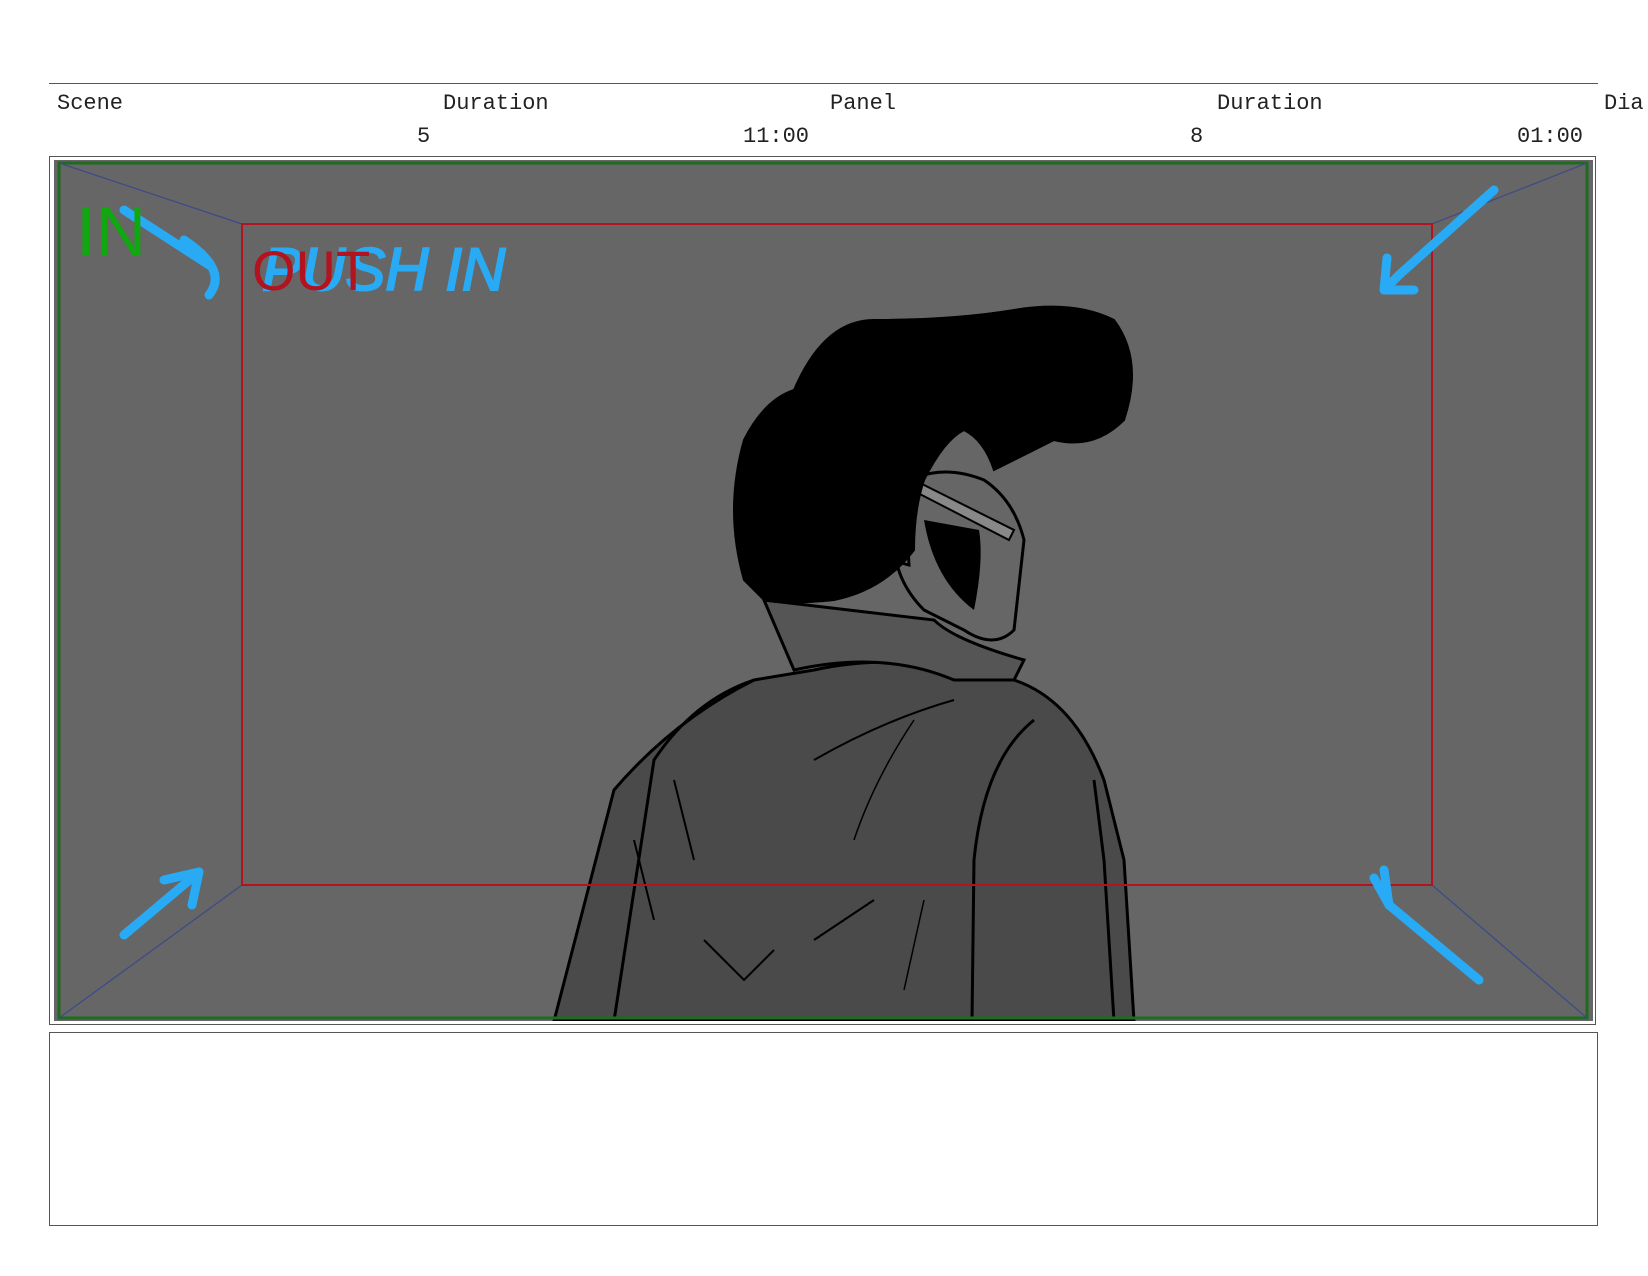 This screenshot has width=1648, height=1276. Describe the element at coordinates (863, 103) in the screenshot. I see `panel-label: Panel` at that location.